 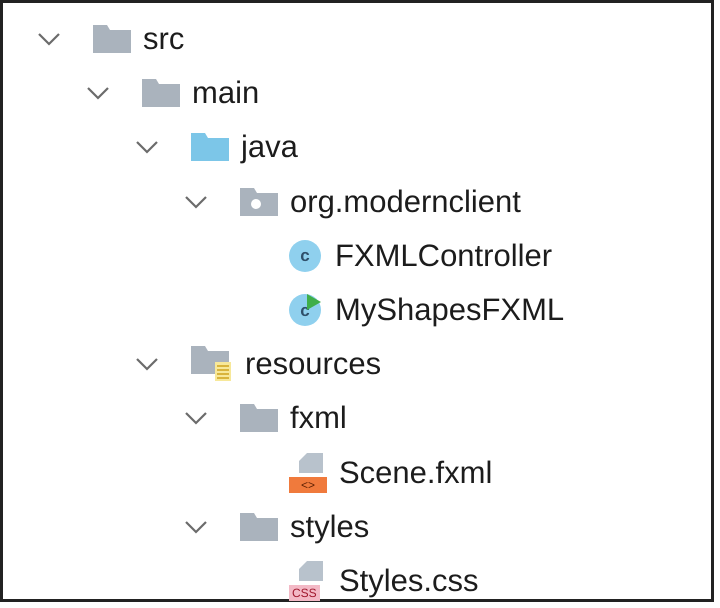 What do you see at coordinates (449, 310) in the screenshot?
I see `tree-item-label: MyShapesFXML` at bounding box center [449, 310].